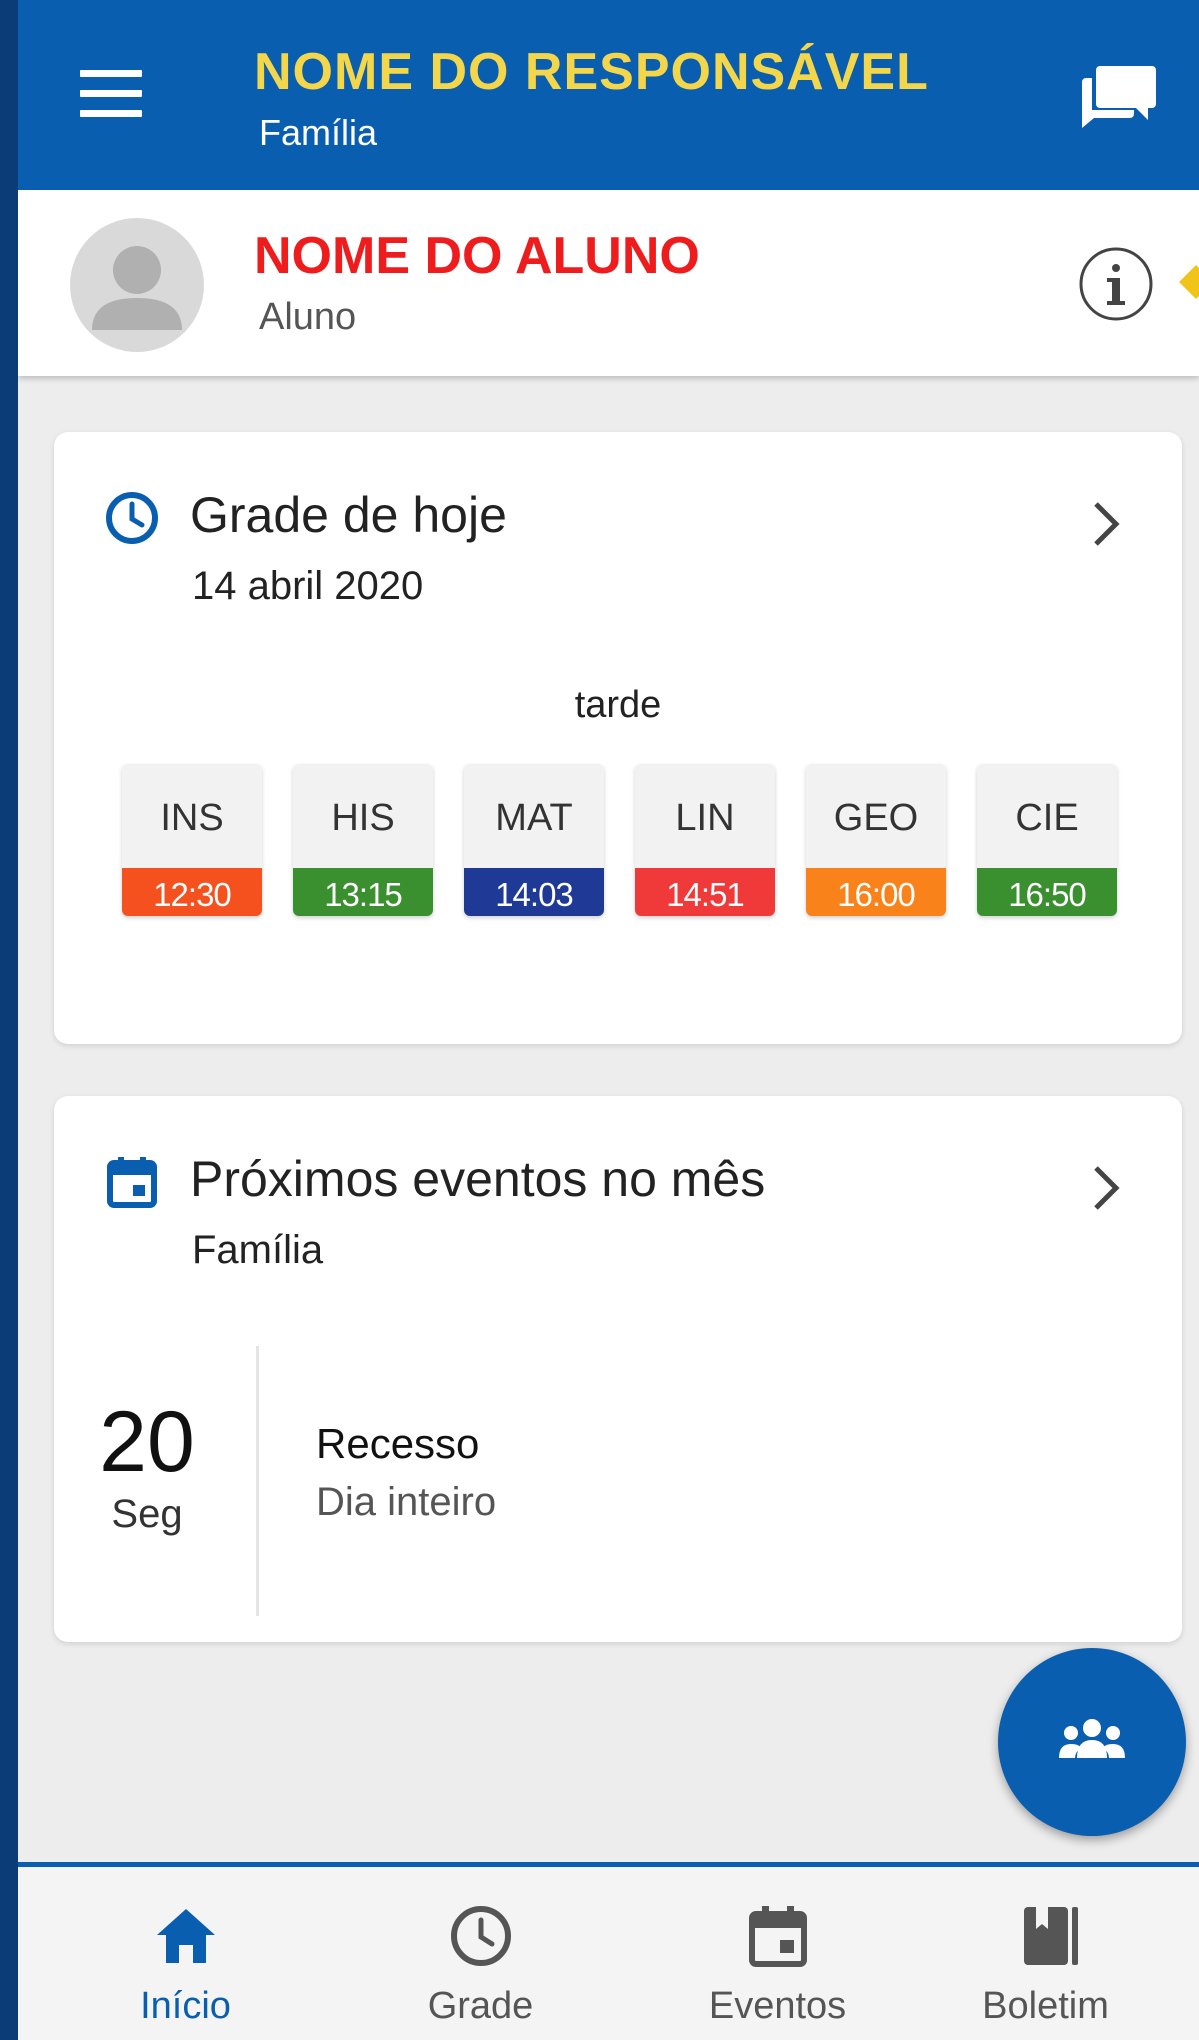 The width and height of the screenshot is (1199, 2040). What do you see at coordinates (308, 586) in the screenshot?
I see `schedule-date: 14 abril 2020` at bounding box center [308, 586].